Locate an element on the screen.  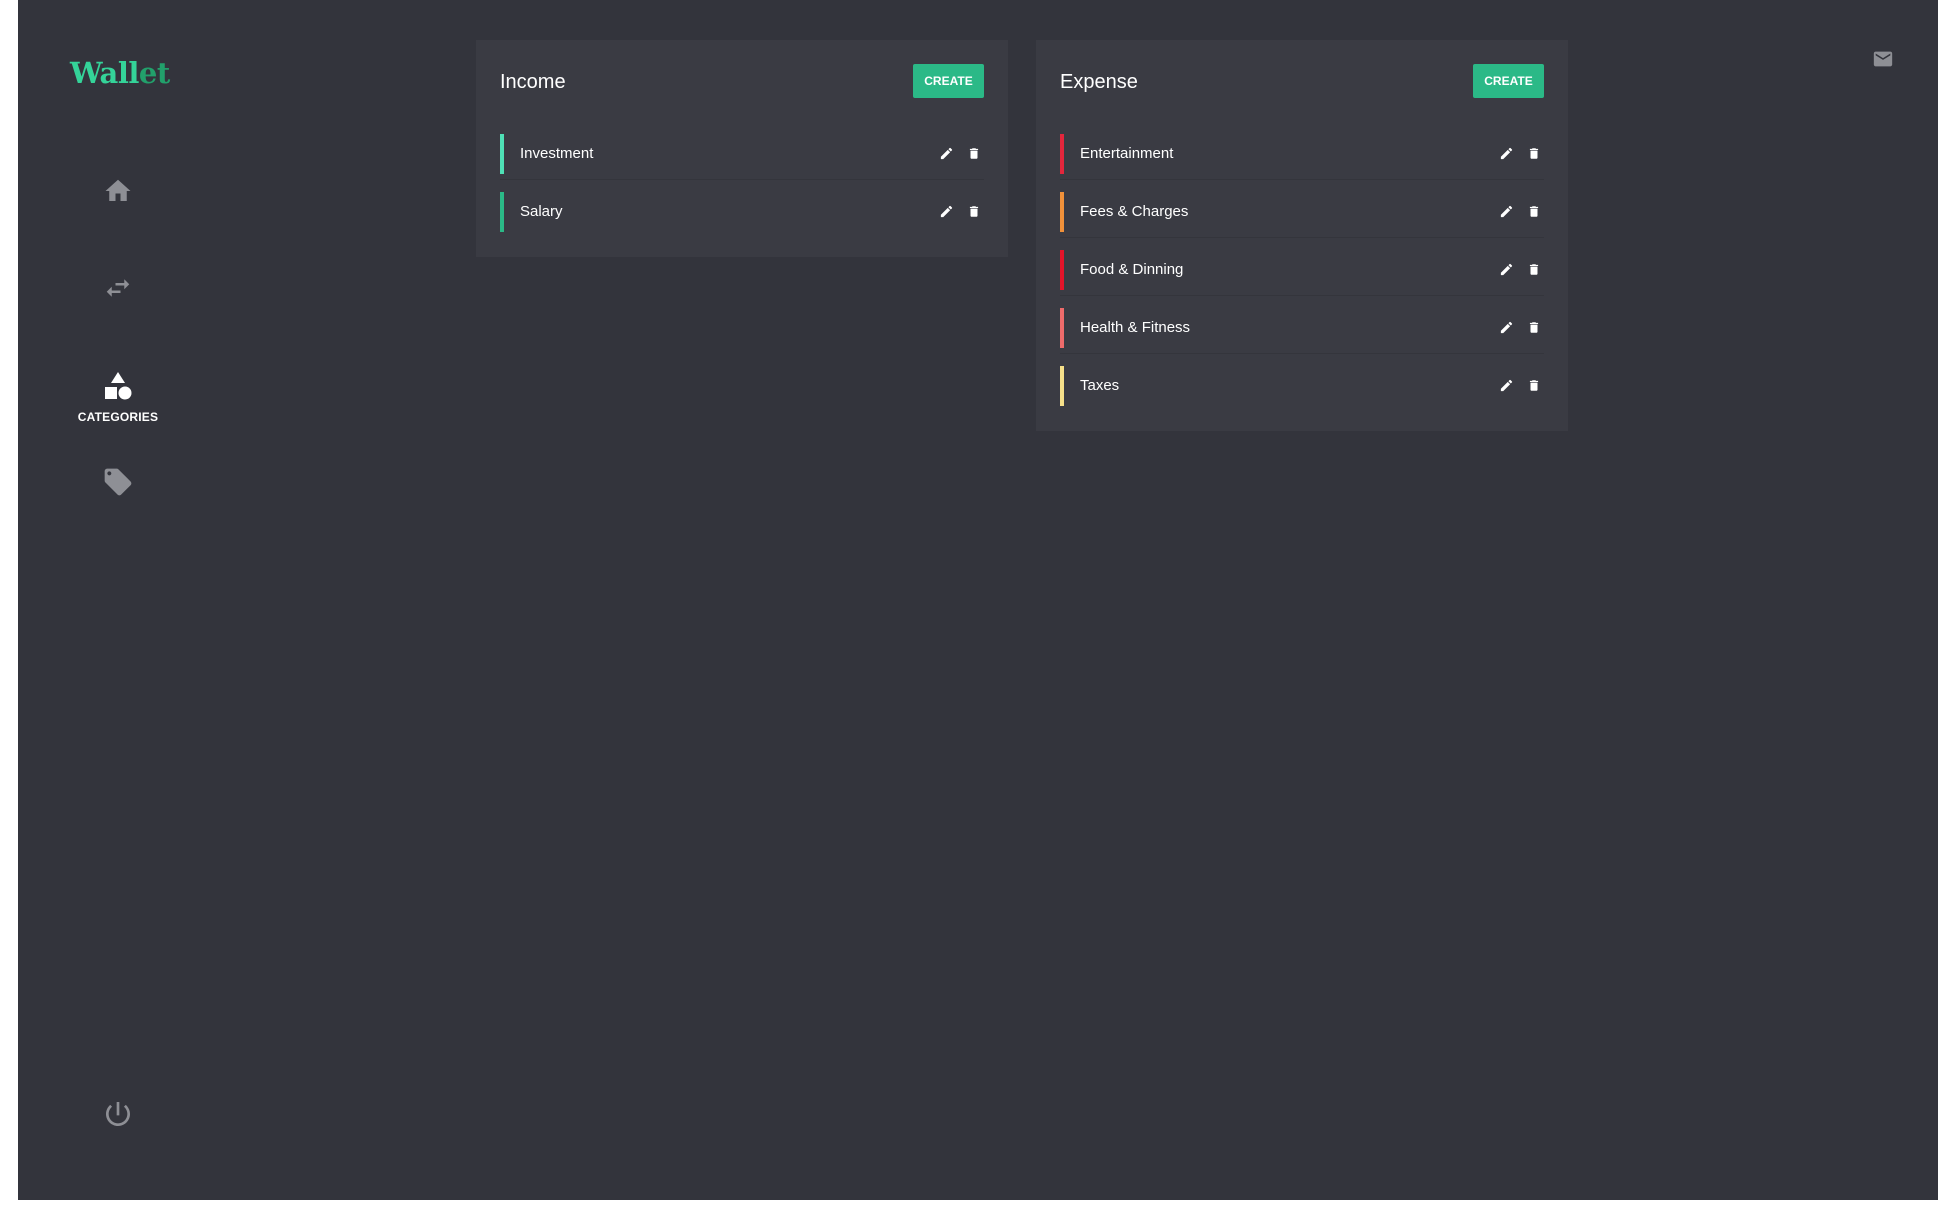
income-item-salary: Salary is located at coordinates (742, 208).